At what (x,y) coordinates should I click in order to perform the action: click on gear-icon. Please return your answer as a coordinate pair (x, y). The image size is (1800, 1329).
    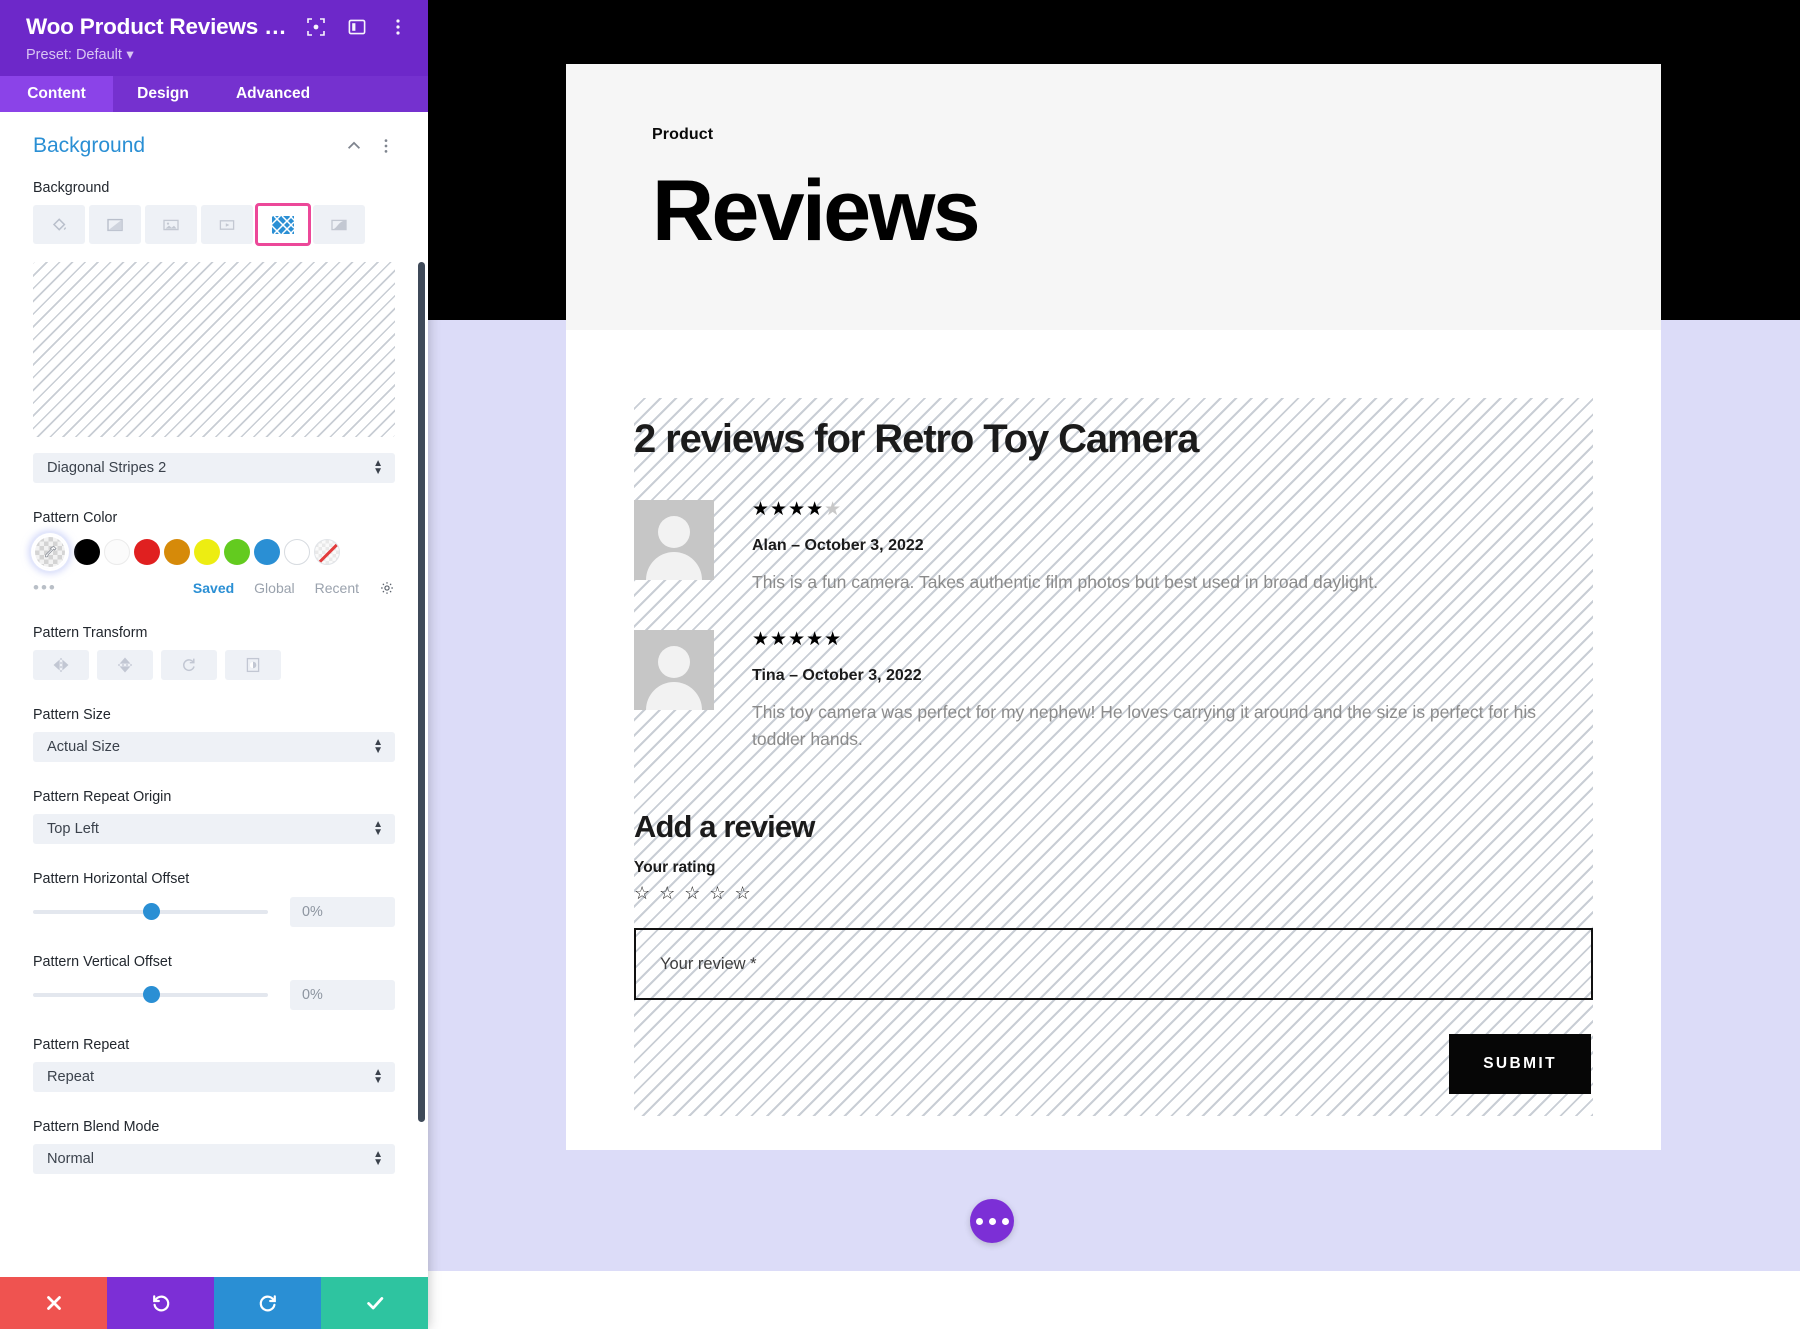
    Looking at the image, I should click on (387, 588).